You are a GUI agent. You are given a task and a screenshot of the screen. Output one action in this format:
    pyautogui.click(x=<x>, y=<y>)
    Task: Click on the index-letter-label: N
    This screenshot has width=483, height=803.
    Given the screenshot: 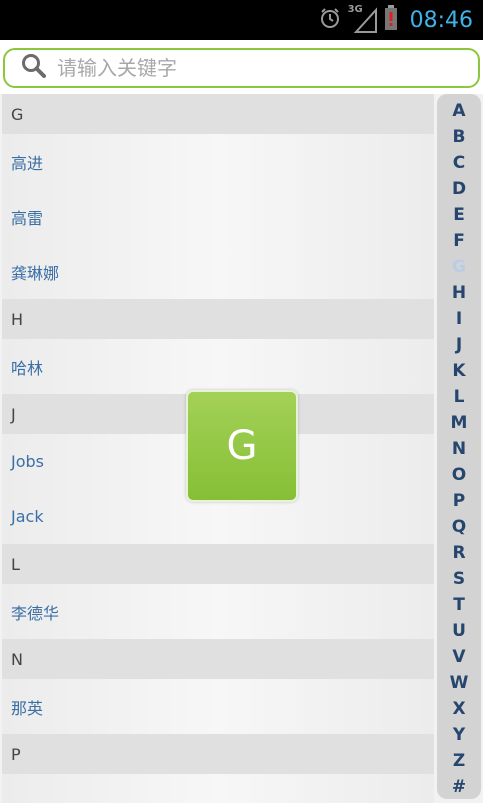 What is the action you would take?
    pyautogui.click(x=459, y=449)
    